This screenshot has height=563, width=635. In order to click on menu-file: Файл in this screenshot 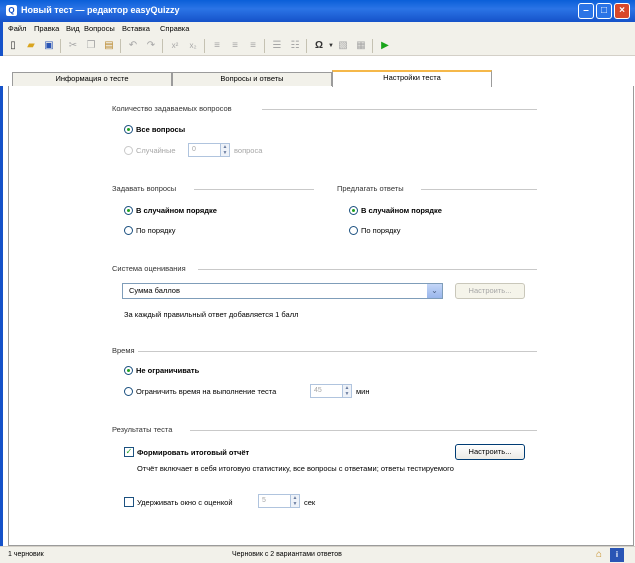, I will do `click(17, 28)`.